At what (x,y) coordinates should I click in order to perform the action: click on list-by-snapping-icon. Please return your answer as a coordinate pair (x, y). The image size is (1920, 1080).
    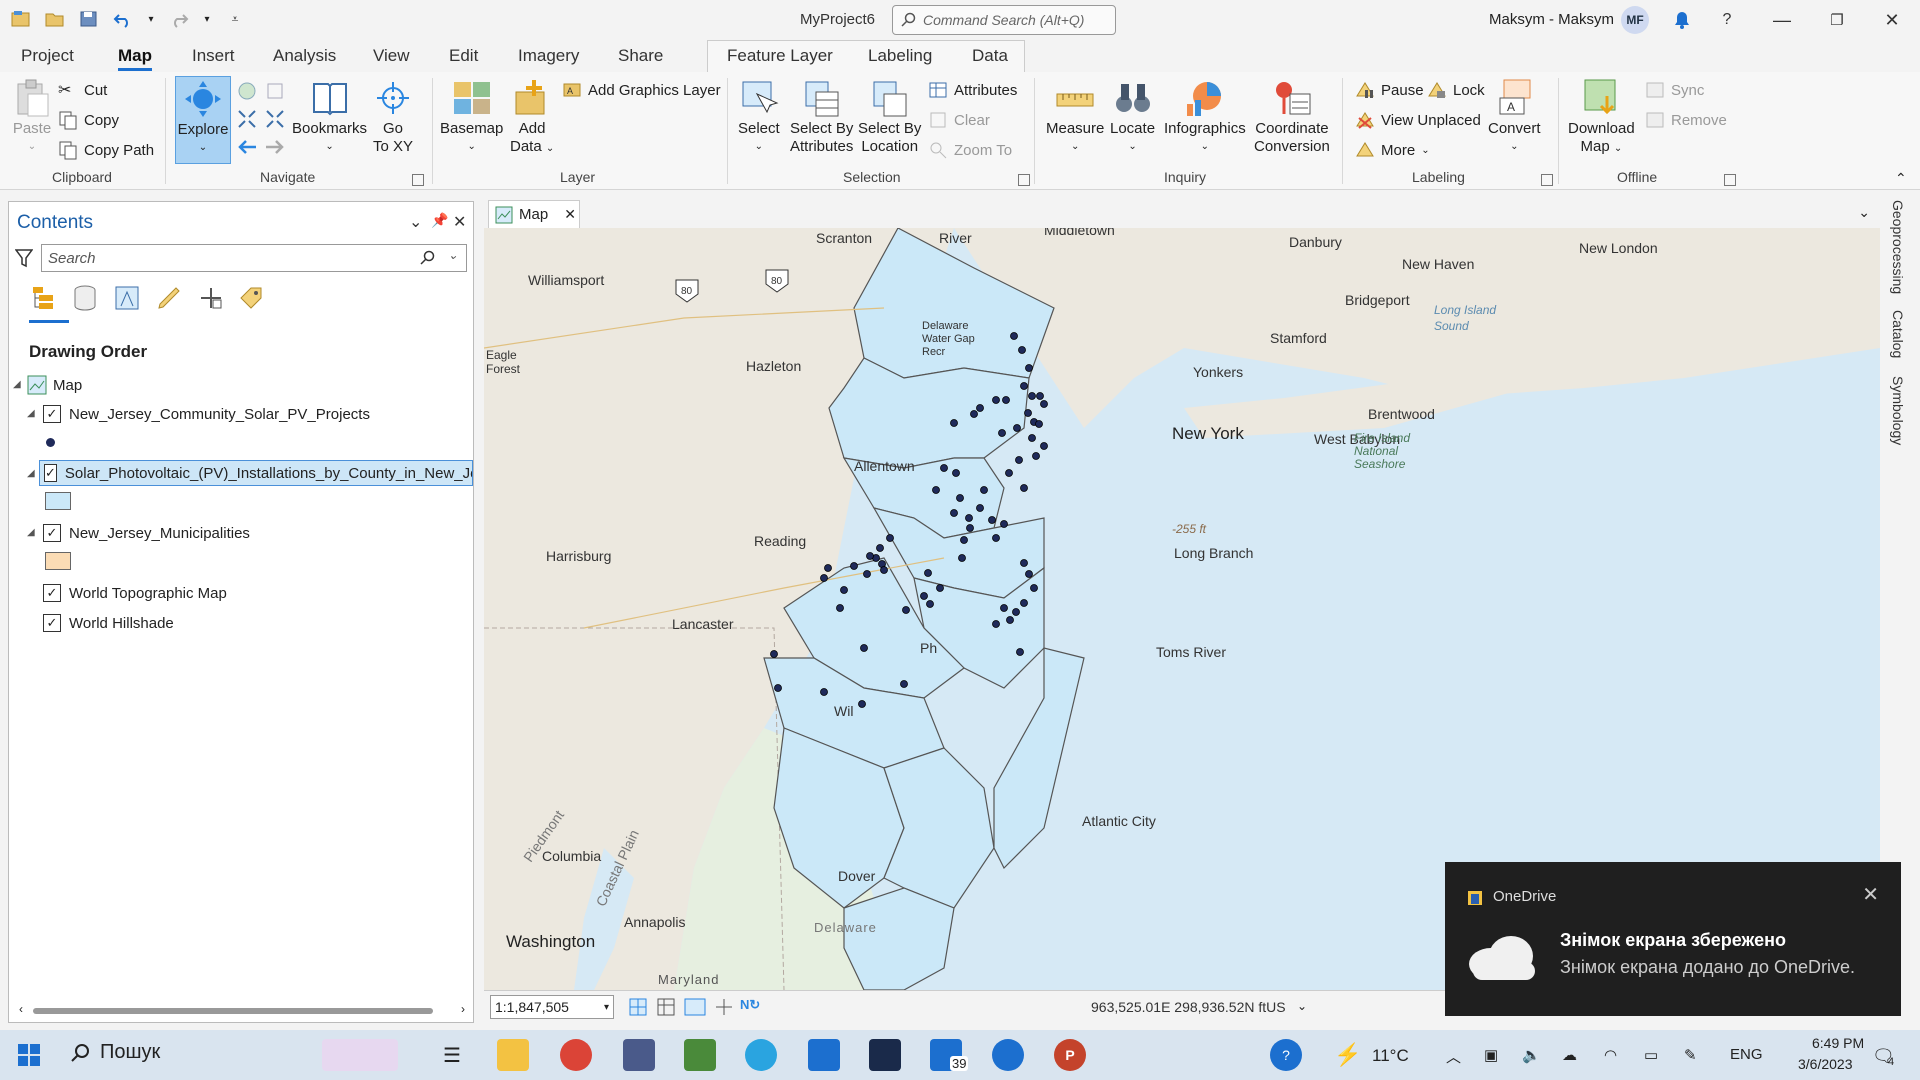
    Looking at the image, I should click on (211, 298).